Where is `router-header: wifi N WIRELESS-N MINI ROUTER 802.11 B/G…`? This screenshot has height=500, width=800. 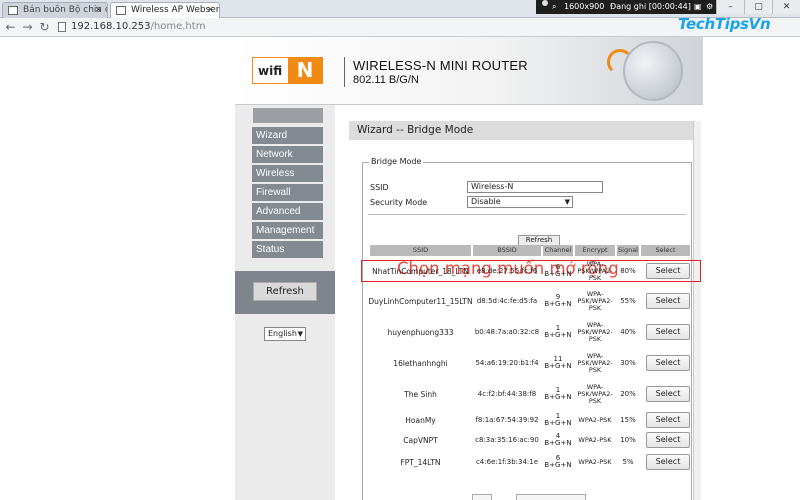 router-header: wifi N WIRELESS-N MINI ROUTER 802.11 B/G… is located at coordinates (469, 71).